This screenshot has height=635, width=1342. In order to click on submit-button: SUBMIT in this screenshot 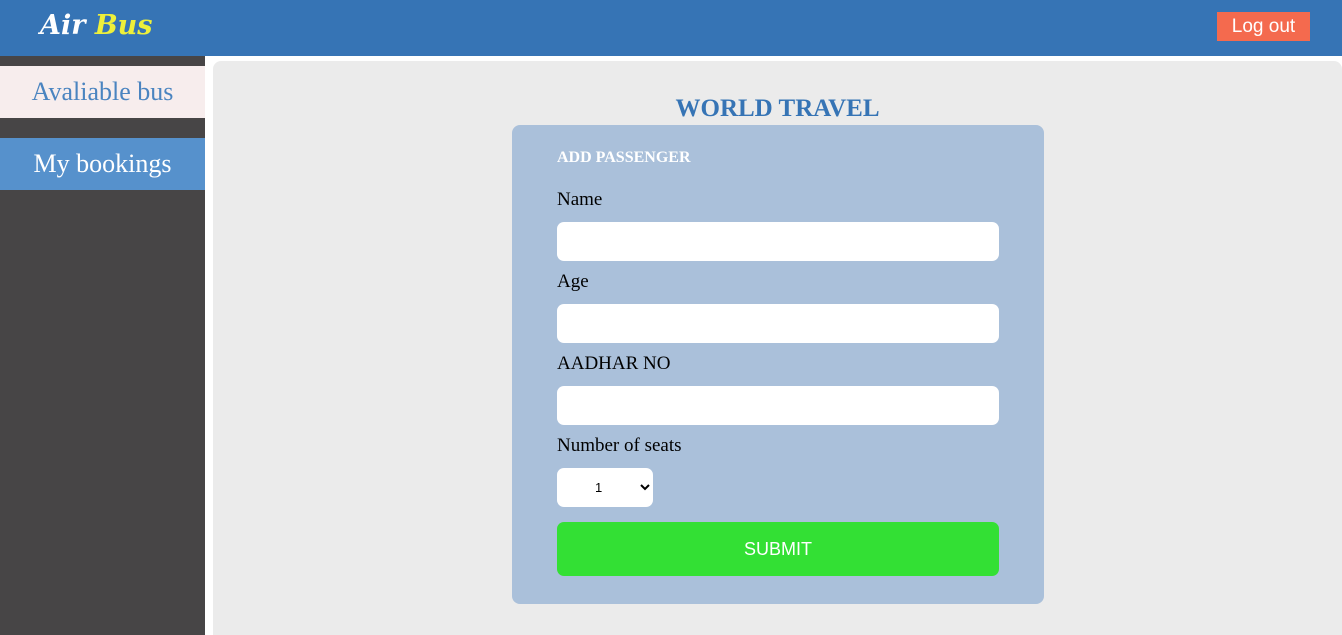, I will do `click(778, 549)`.